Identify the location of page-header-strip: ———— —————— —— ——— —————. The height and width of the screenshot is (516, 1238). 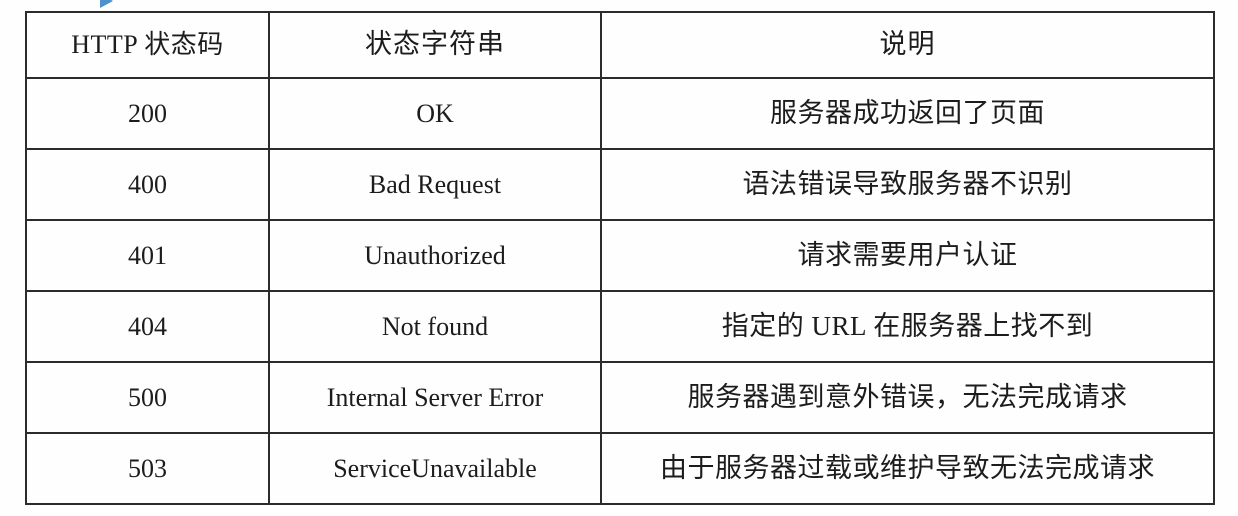
(619, 5).